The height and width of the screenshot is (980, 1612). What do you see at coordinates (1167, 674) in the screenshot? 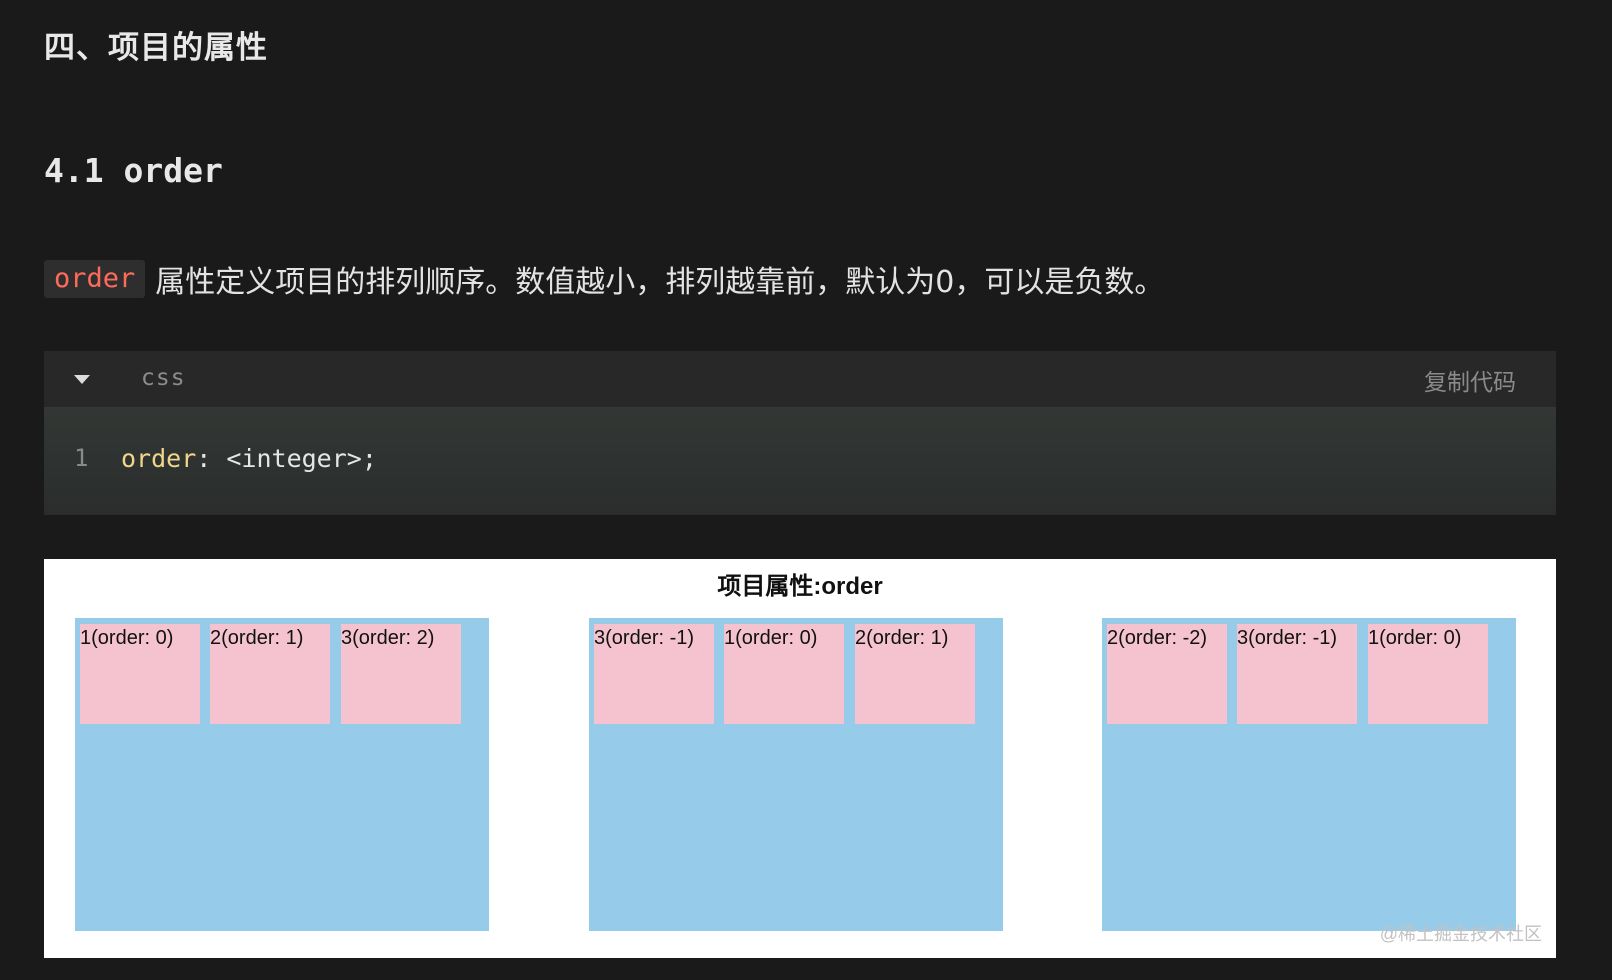
I see `flex-item: 2(order: -2)` at bounding box center [1167, 674].